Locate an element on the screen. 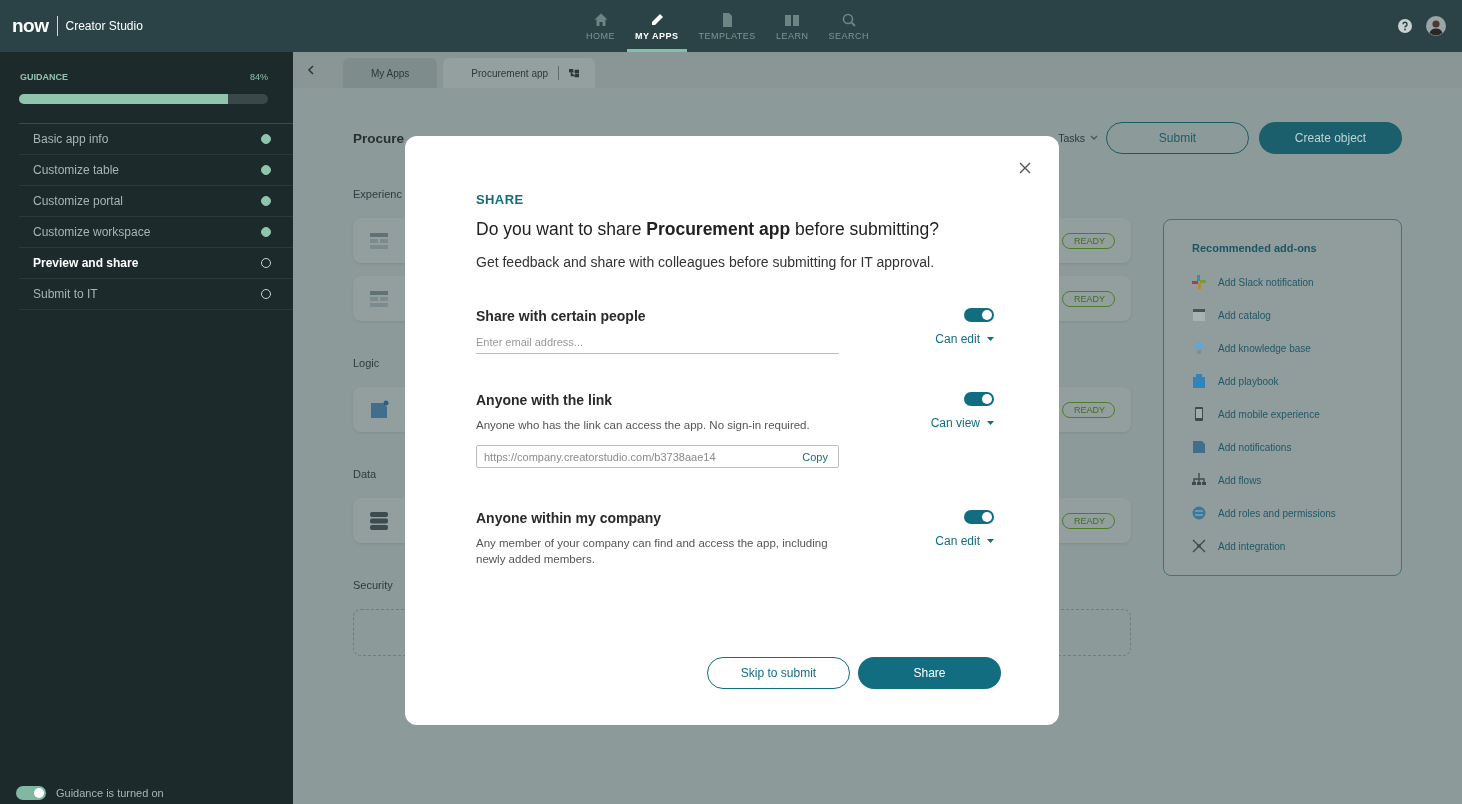  dialog-subtitle: Get feedback and share with colleagues before submitting for IT approval. is located at coordinates (706, 262).